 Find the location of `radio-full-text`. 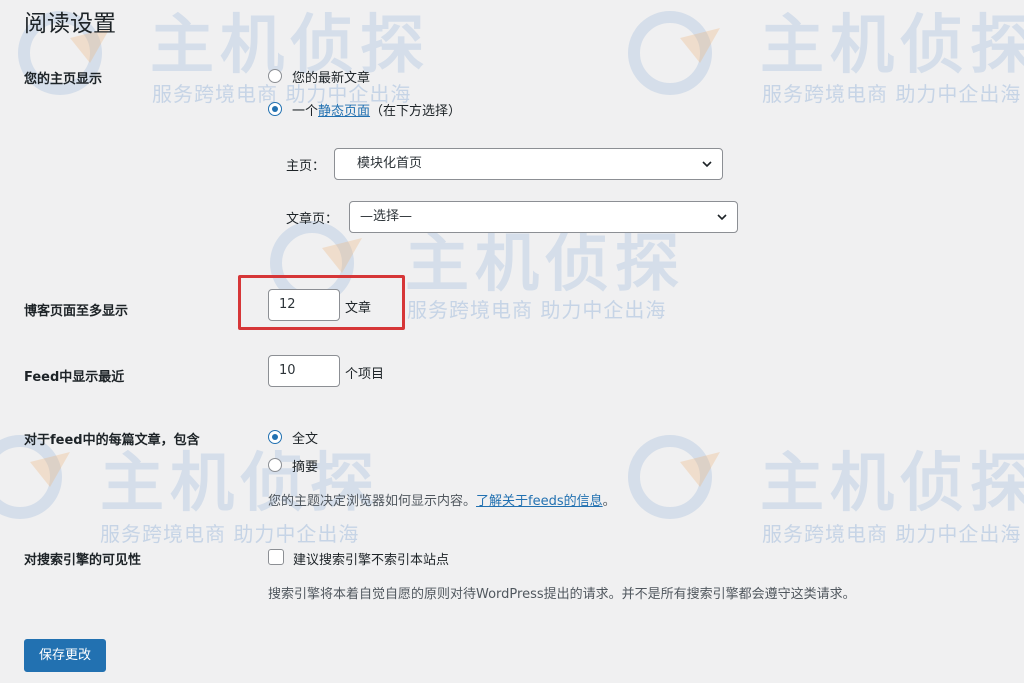

radio-full-text is located at coordinates (275, 437).